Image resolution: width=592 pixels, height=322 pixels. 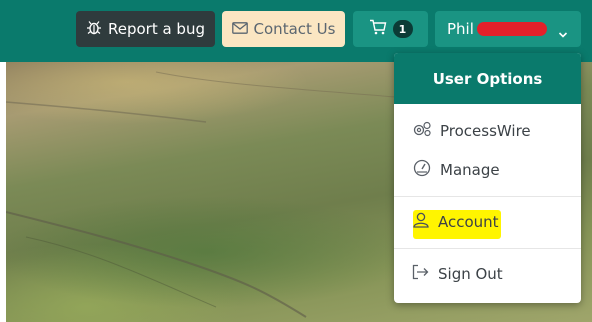 I want to click on menu-item-account: Account, so click(x=487, y=222).